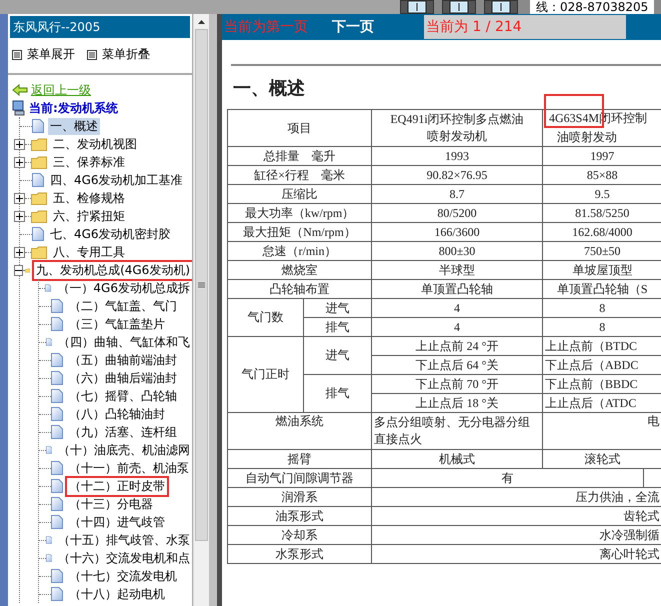 The height and width of the screenshot is (606, 661). I want to click on table-cell: 有, so click(508, 478).